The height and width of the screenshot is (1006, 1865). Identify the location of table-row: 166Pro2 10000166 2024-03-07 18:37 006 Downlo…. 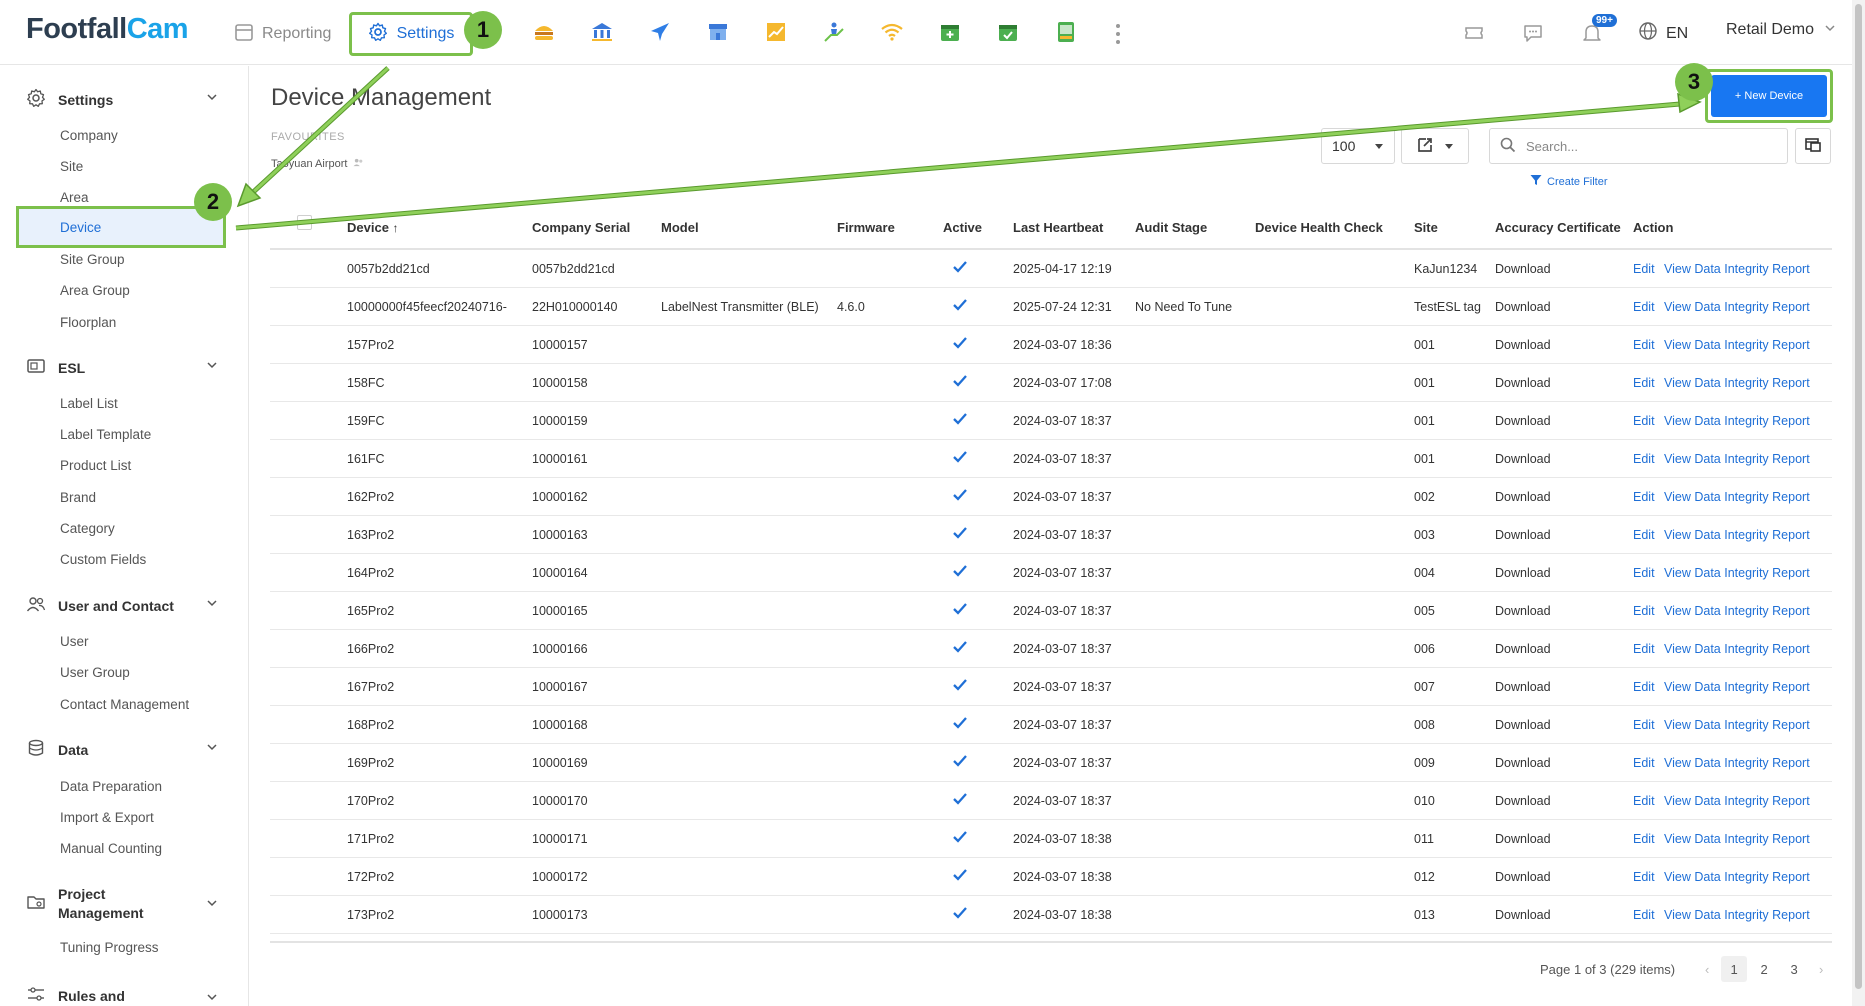
(1051, 649).